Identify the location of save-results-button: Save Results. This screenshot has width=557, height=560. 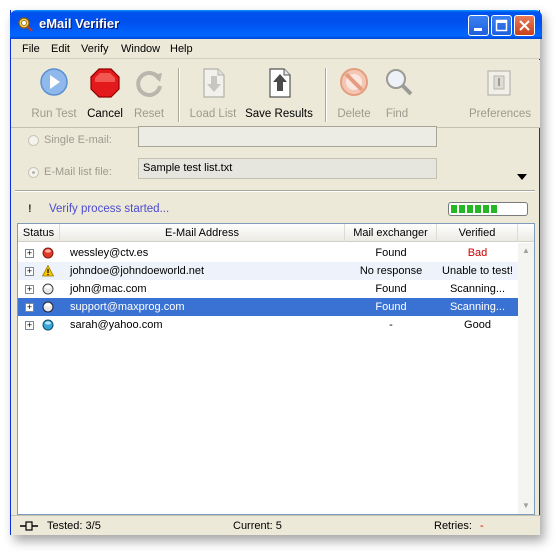
(279, 93).